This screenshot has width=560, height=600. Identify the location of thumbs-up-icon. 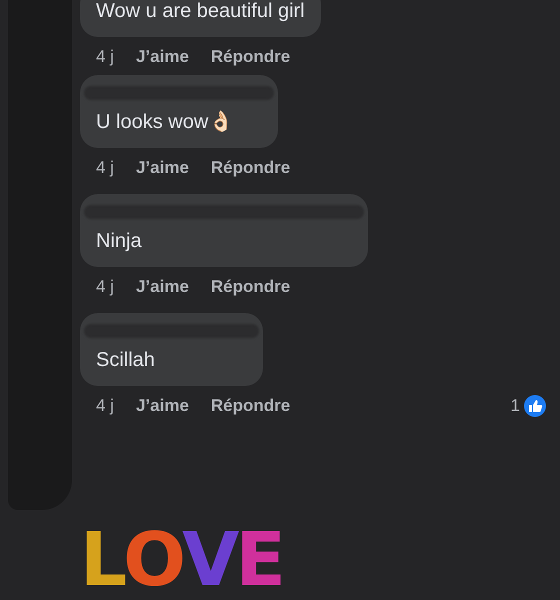
(535, 406).